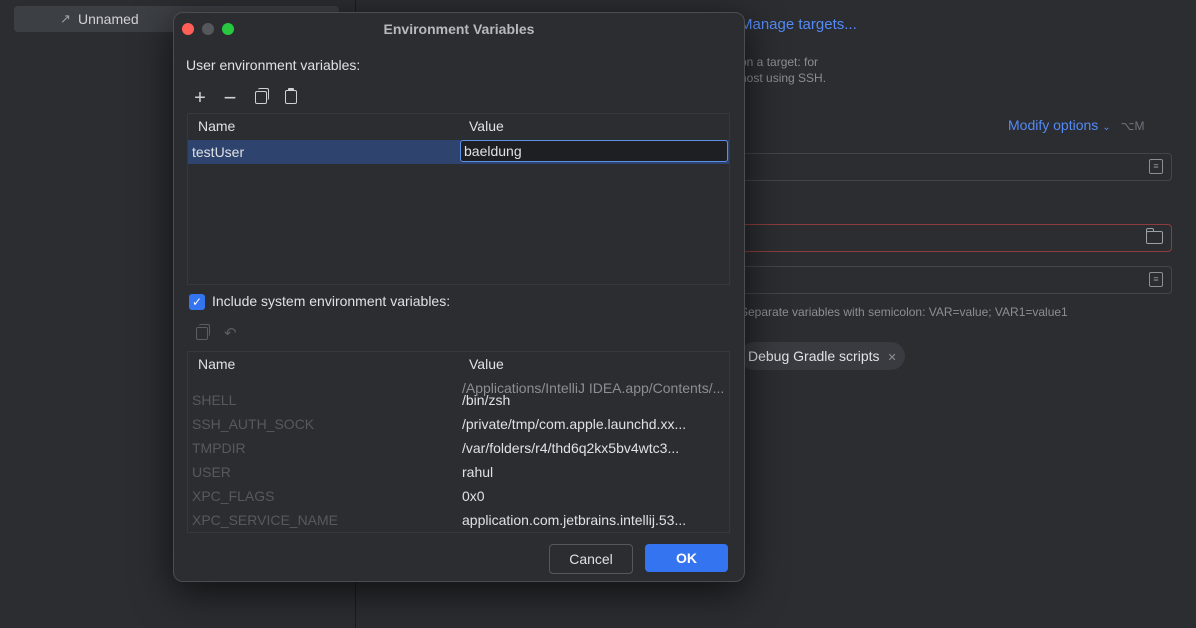 The width and height of the screenshot is (1196, 628). What do you see at coordinates (1154, 236) in the screenshot?
I see `folder-icon` at bounding box center [1154, 236].